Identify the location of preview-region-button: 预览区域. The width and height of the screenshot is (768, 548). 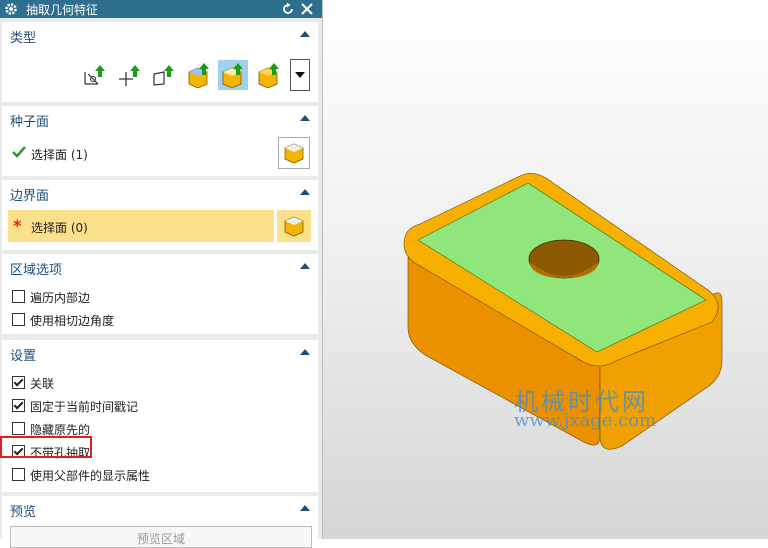
(161, 537).